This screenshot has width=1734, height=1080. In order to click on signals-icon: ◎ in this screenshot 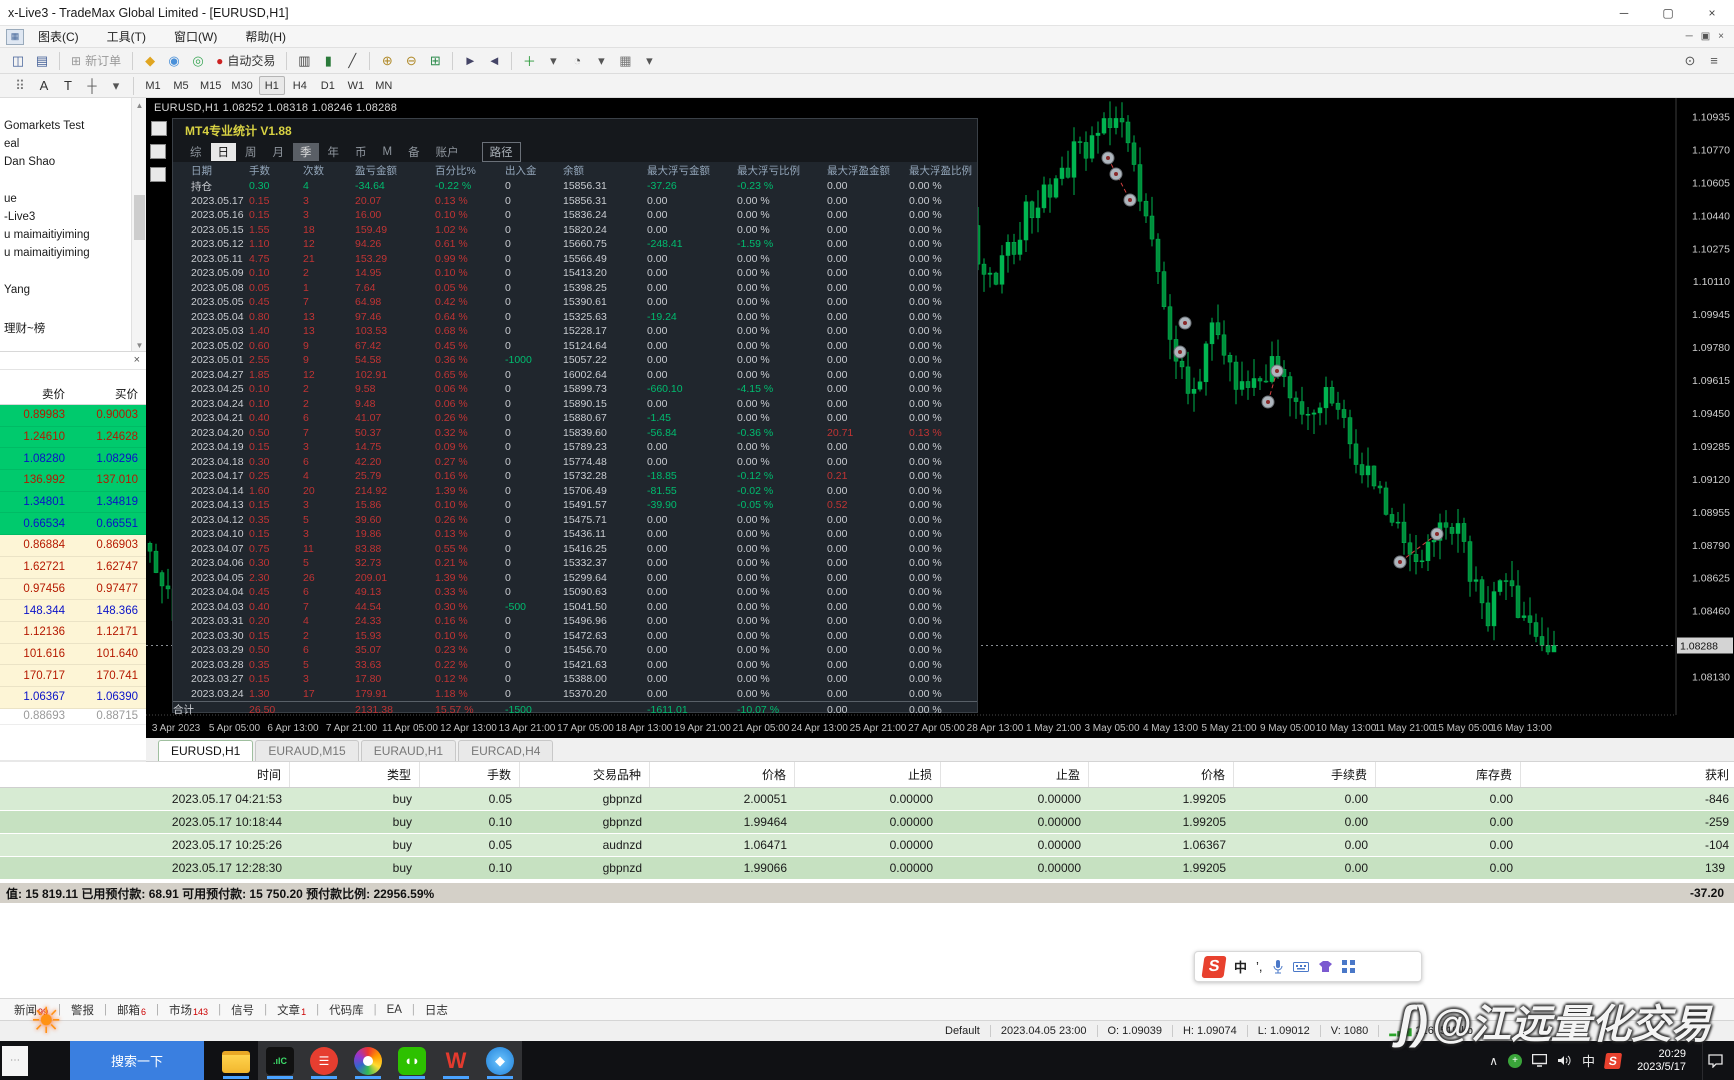, I will do `click(198, 61)`.